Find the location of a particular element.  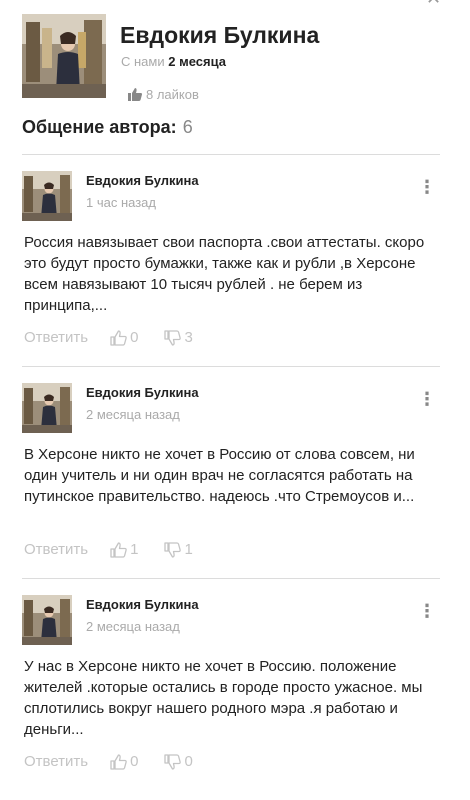

member-since-label: С нами is located at coordinates (143, 61).